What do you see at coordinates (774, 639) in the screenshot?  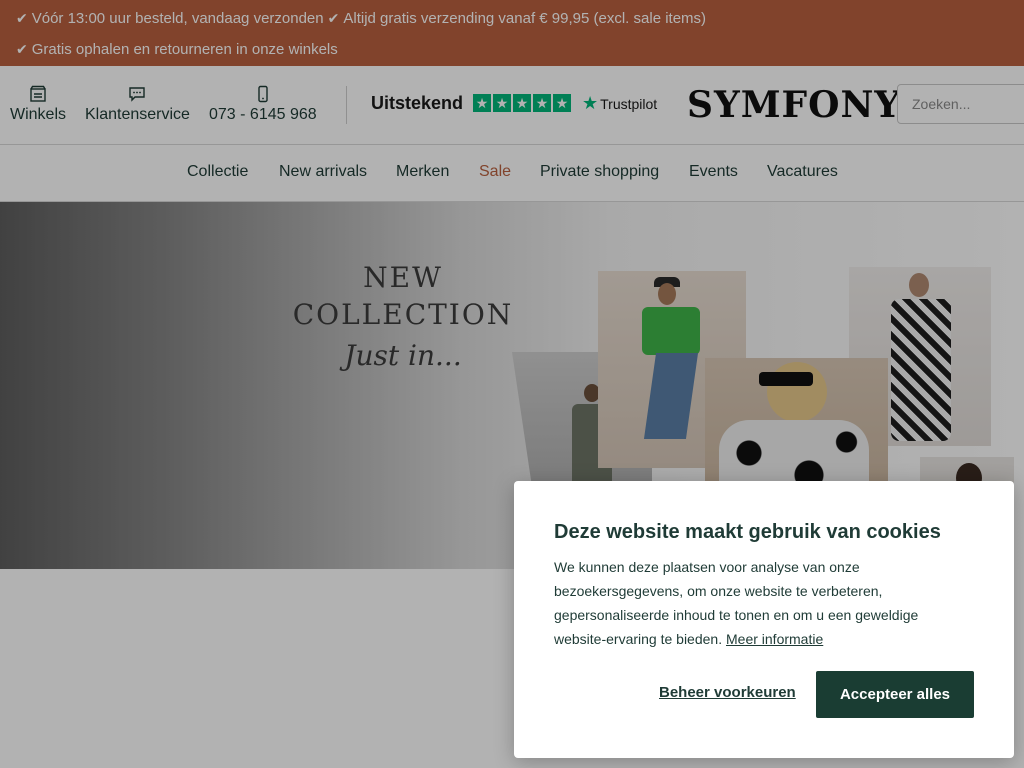 I see `more-info-link: Meer informatie` at bounding box center [774, 639].